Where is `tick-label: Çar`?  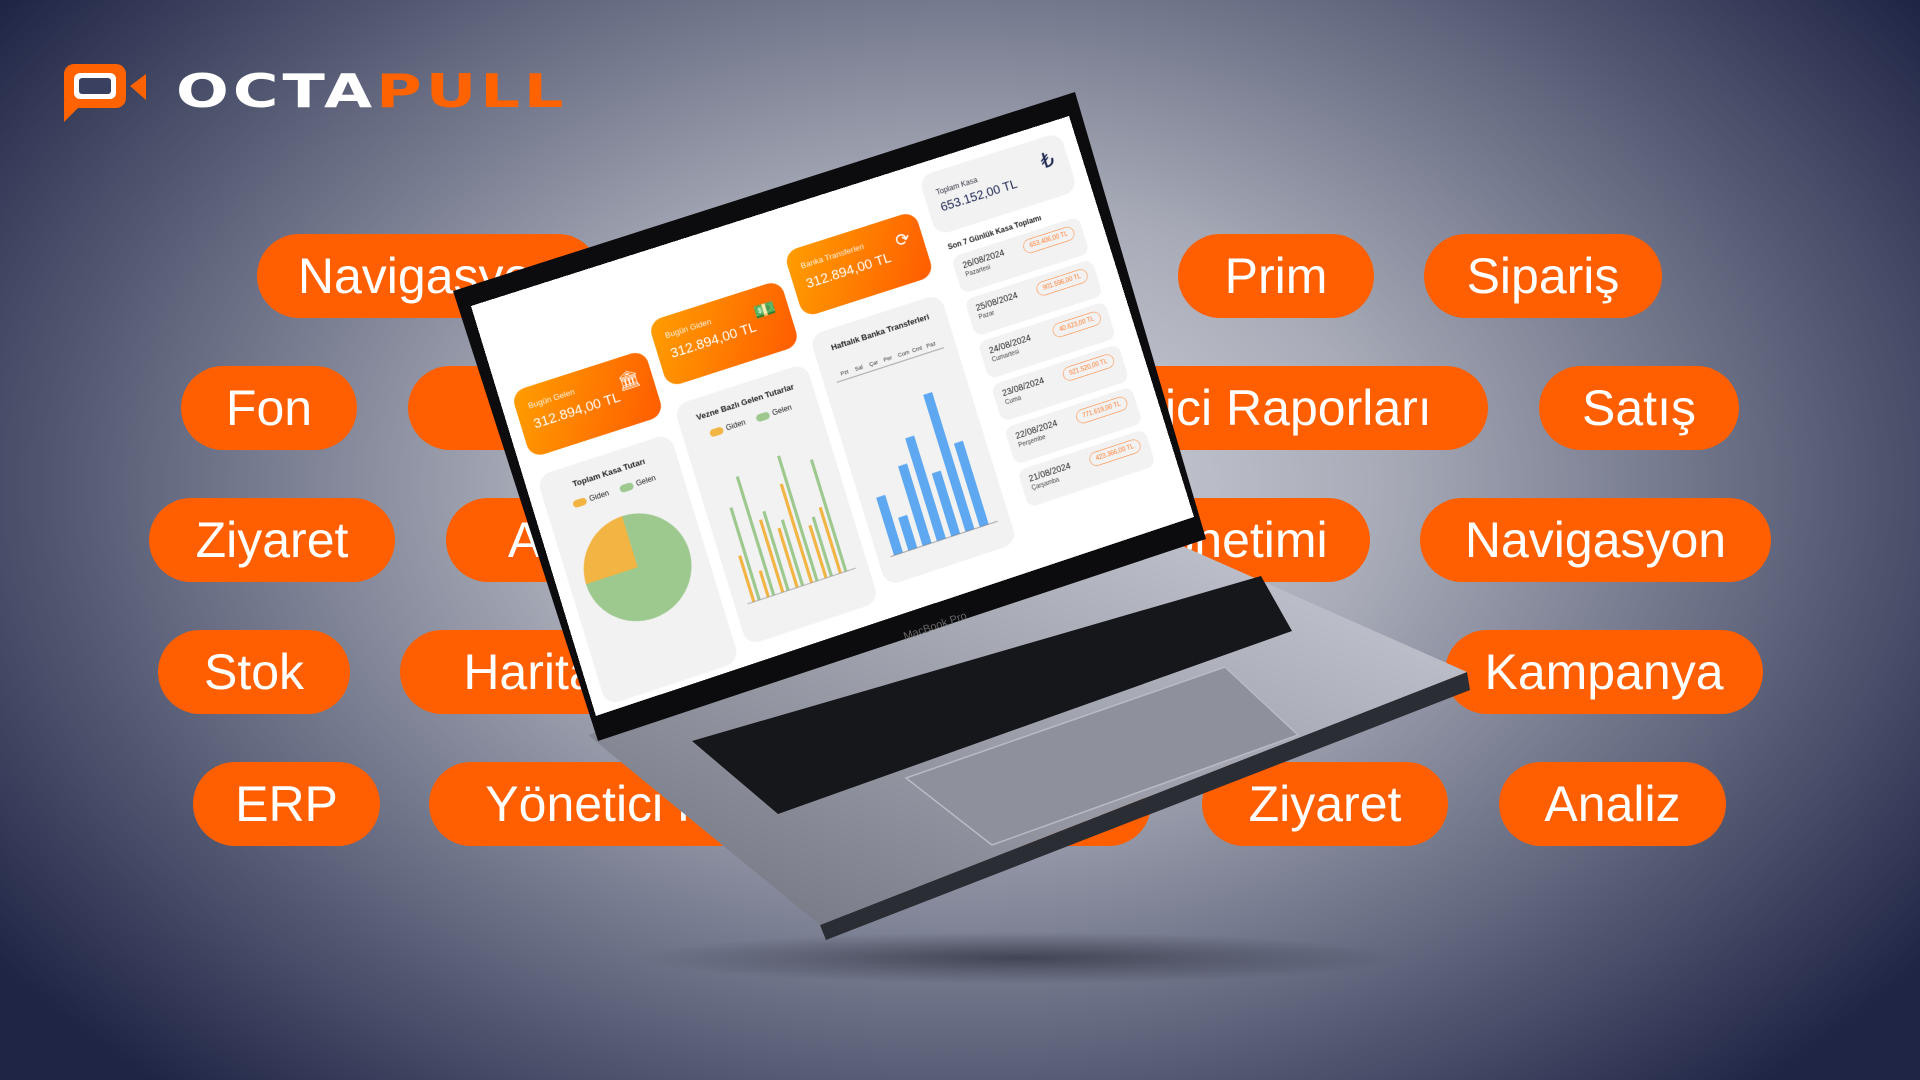 tick-label: Çar is located at coordinates (874, 364).